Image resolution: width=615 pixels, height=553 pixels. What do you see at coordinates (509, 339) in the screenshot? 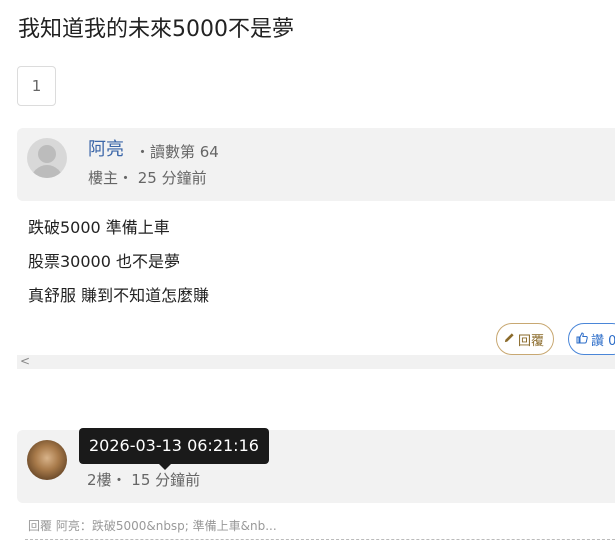
I see `pencil-icon` at bounding box center [509, 339].